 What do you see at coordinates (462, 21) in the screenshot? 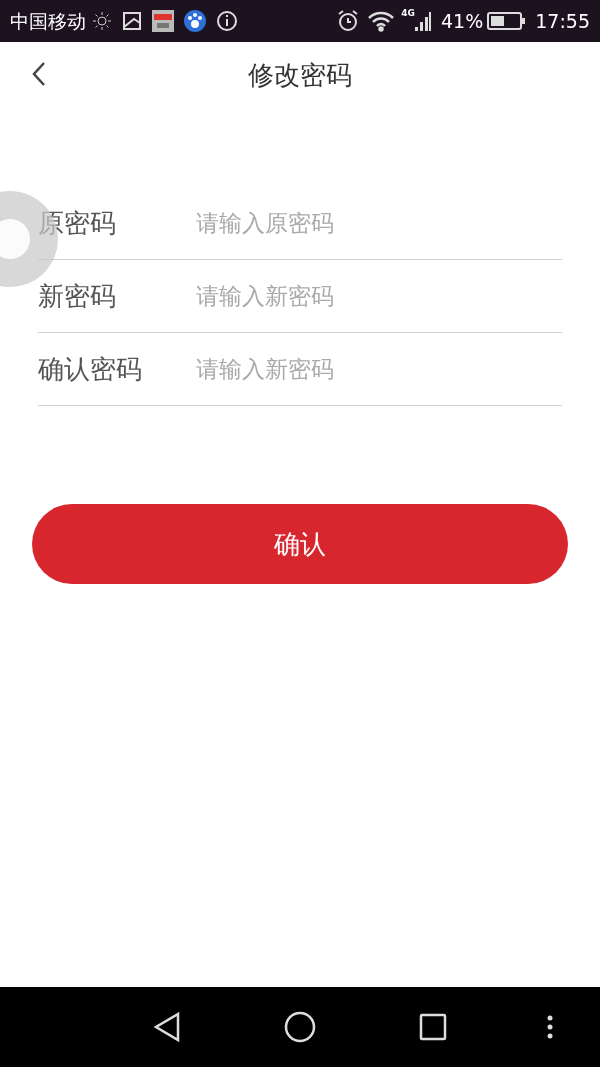
I see `battery-percent: 41%` at bounding box center [462, 21].